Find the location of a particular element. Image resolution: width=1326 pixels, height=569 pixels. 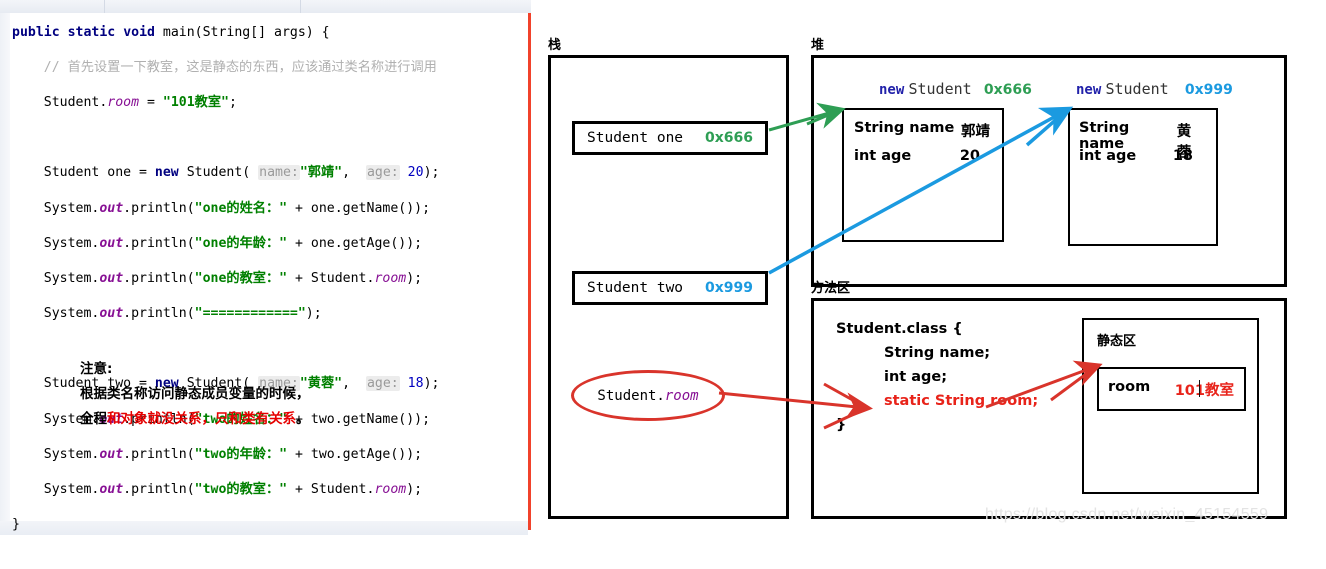

expression: two.getName() is located at coordinates (362, 419).